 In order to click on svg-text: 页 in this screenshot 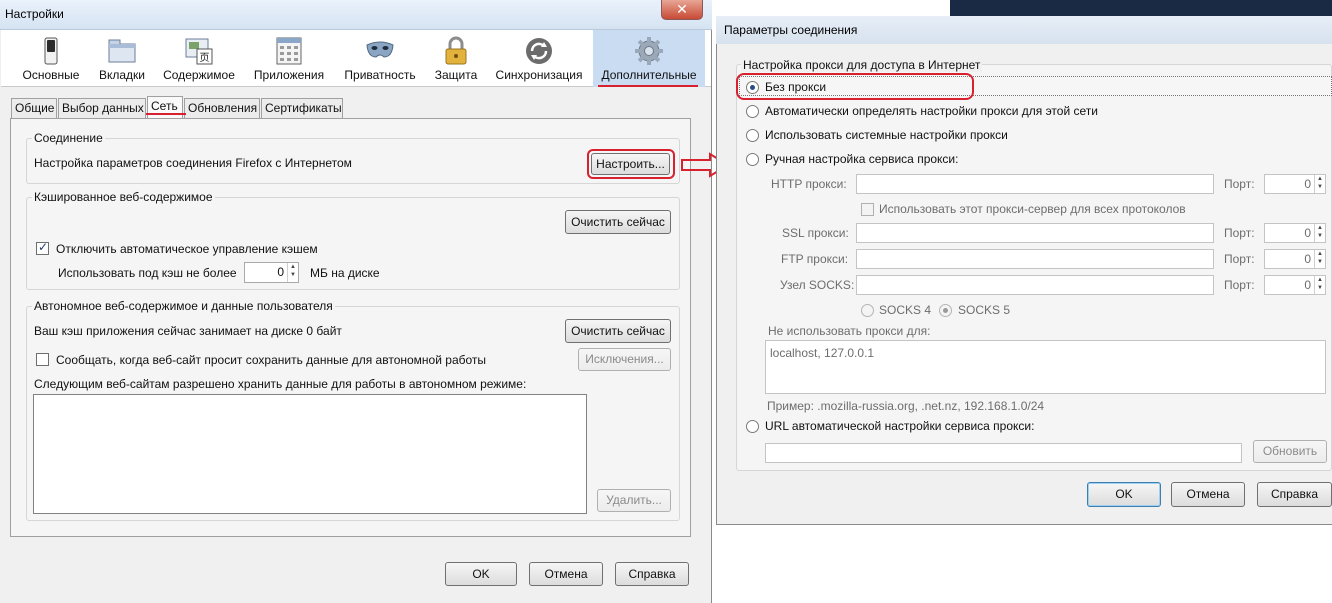, I will do `click(205, 58)`.